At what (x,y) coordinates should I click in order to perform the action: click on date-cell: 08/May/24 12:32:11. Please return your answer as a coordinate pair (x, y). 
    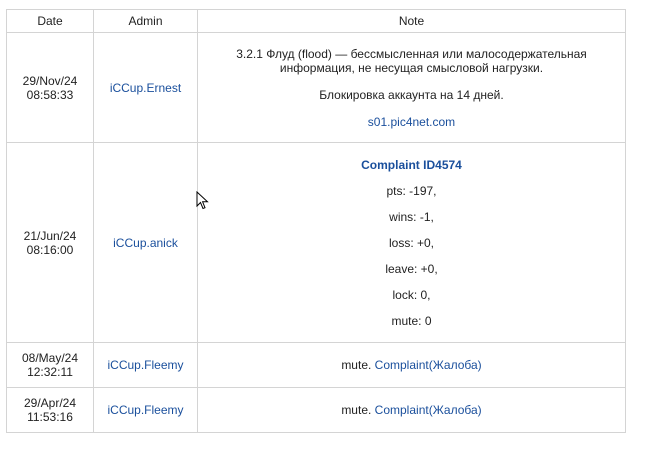
    Looking at the image, I should click on (50, 365).